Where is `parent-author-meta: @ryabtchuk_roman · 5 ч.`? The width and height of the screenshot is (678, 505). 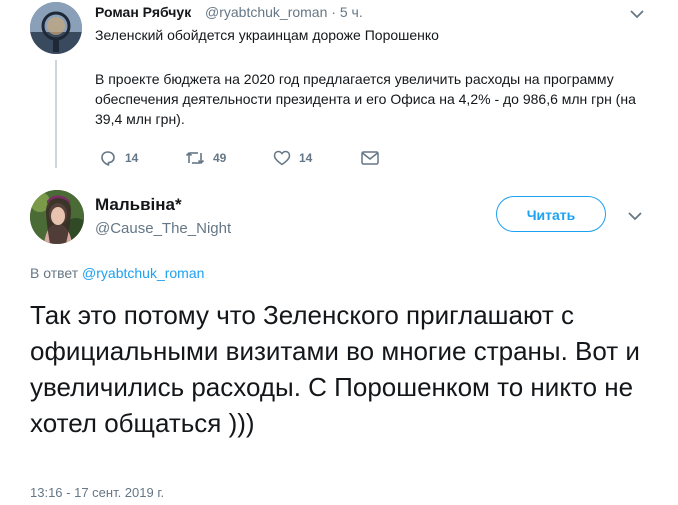 parent-author-meta: @ryabtchuk_roman · 5 ч. is located at coordinates (284, 12).